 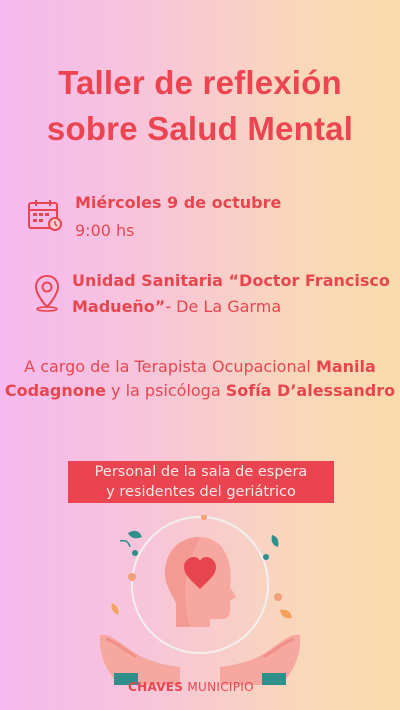 What do you see at coordinates (201, 472) in the screenshot?
I see `banner-line-1: Personal de la sala de espera` at bounding box center [201, 472].